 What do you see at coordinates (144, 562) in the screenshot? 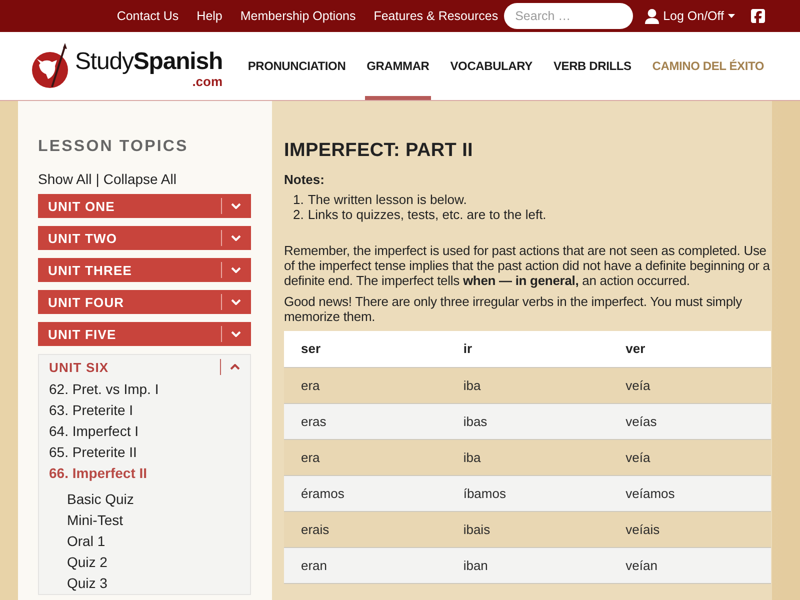
I see `quiz-link: Quiz 2` at bounding box center [144, 562].